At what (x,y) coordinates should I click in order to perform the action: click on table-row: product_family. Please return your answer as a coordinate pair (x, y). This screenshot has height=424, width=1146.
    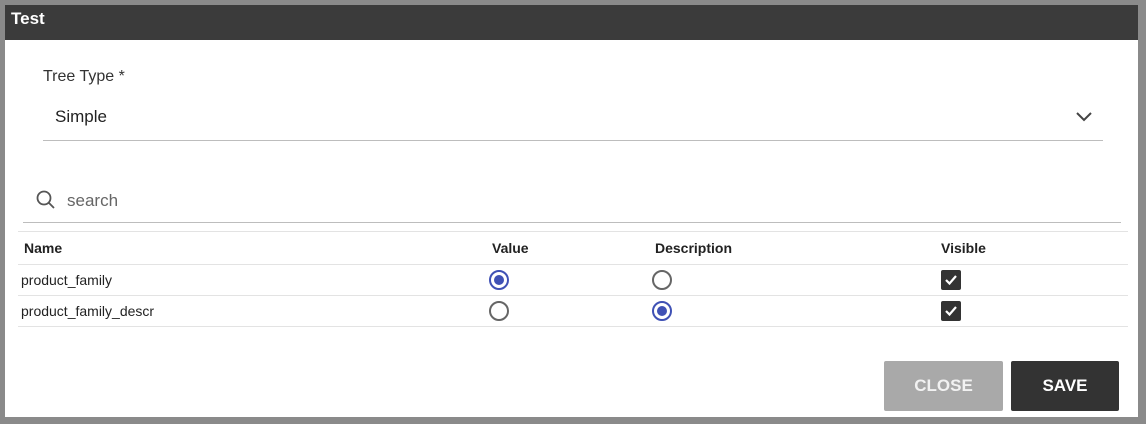
    Looking at the image, I should click on (573, 280).